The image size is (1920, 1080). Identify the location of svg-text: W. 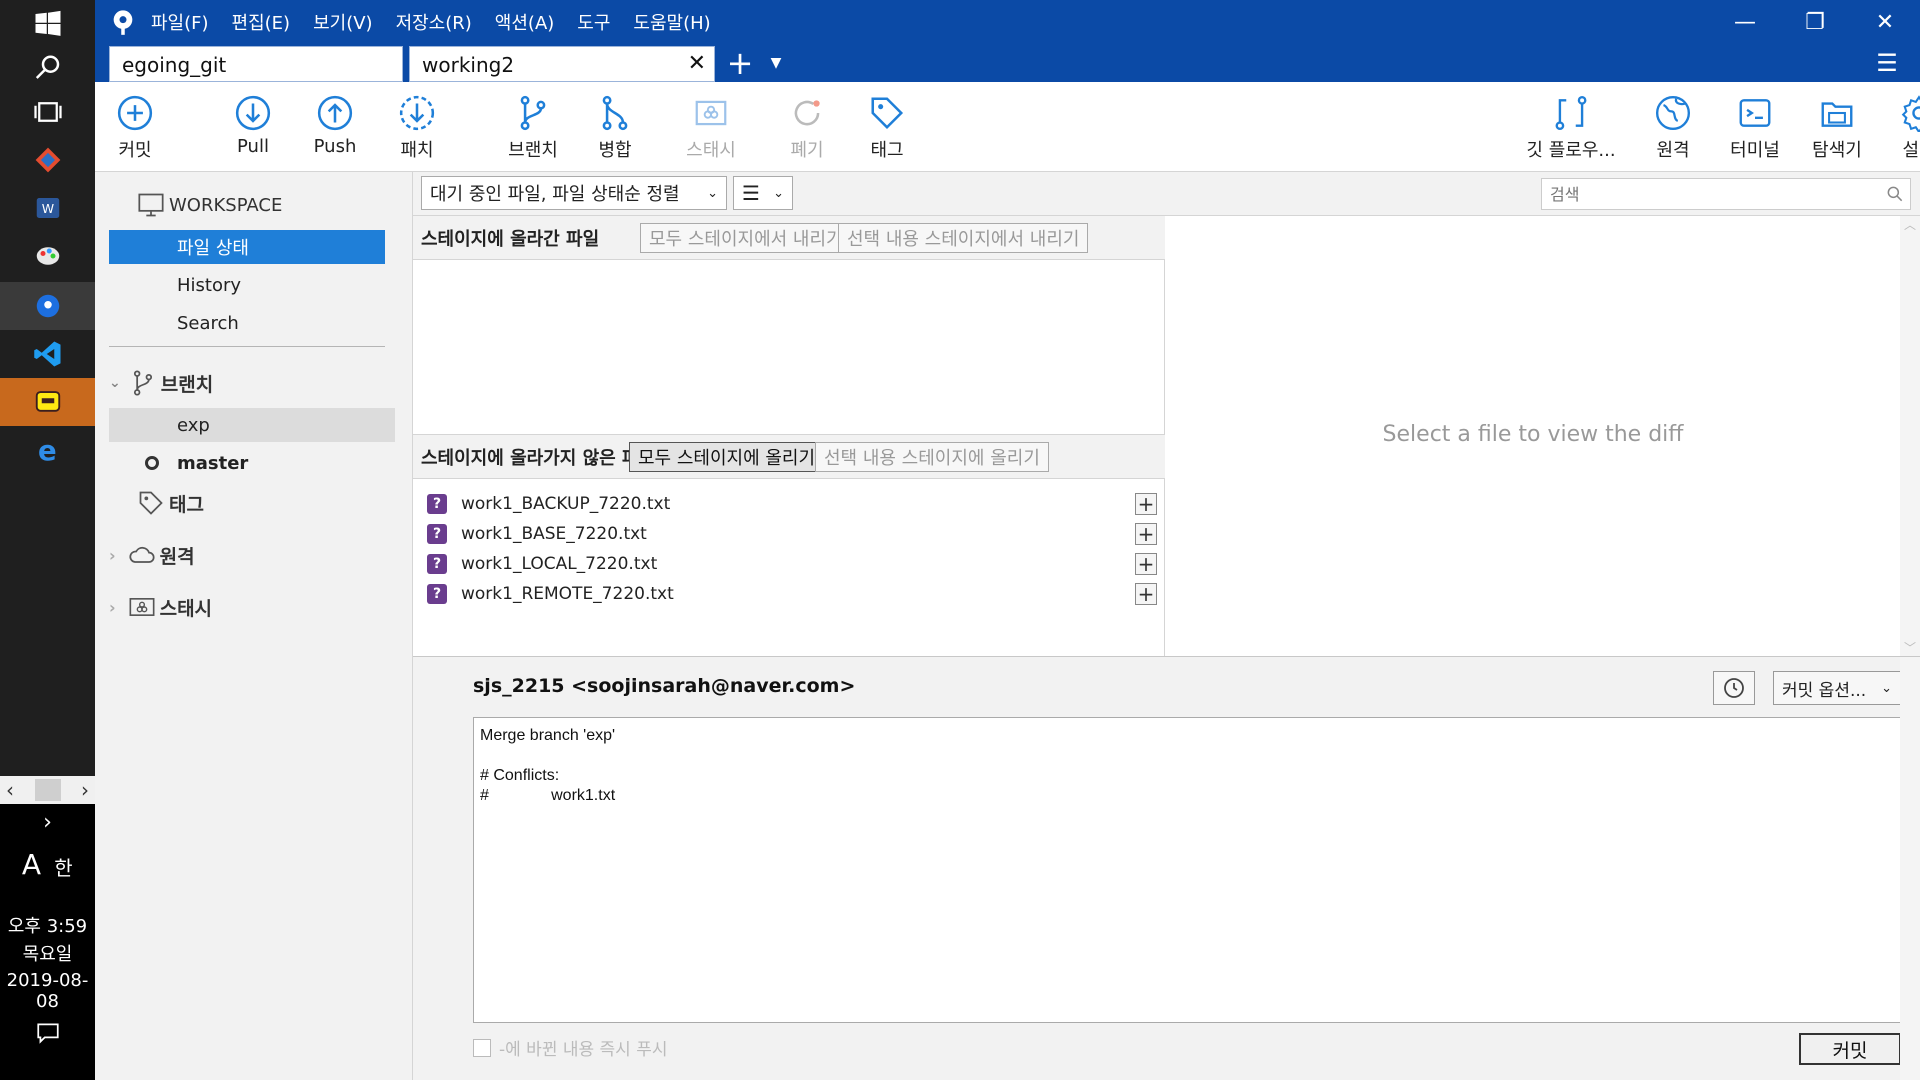
(47, 208).